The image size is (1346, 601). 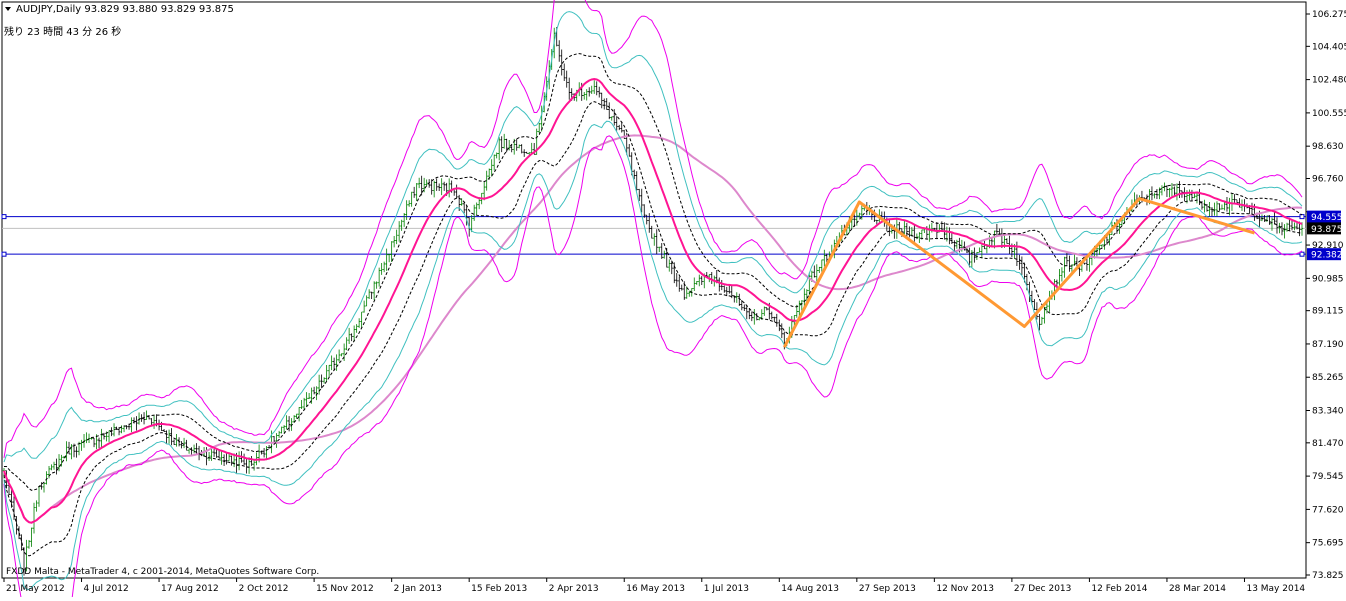 What do you see at coordinates (264, 589) in the screenshot?
I see `x-tick-label: 2 Oct 2012` at bounding box center [264, 589].